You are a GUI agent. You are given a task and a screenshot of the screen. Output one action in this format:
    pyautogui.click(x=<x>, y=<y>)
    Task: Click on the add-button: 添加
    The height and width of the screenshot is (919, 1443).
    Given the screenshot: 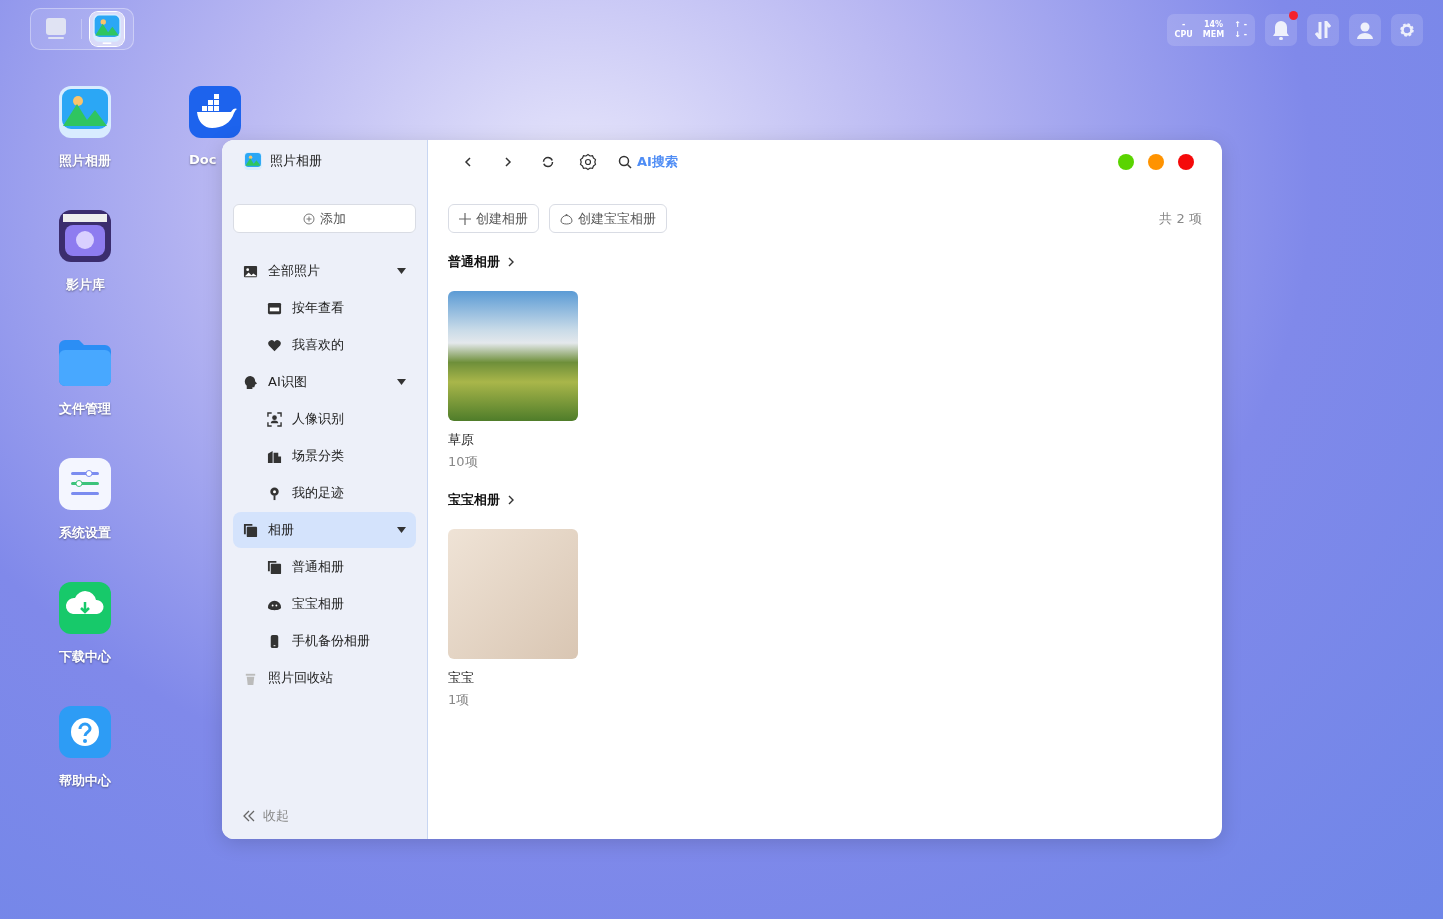 What is the action you would take?
    pyautogui.click(x=324, y=218)
    